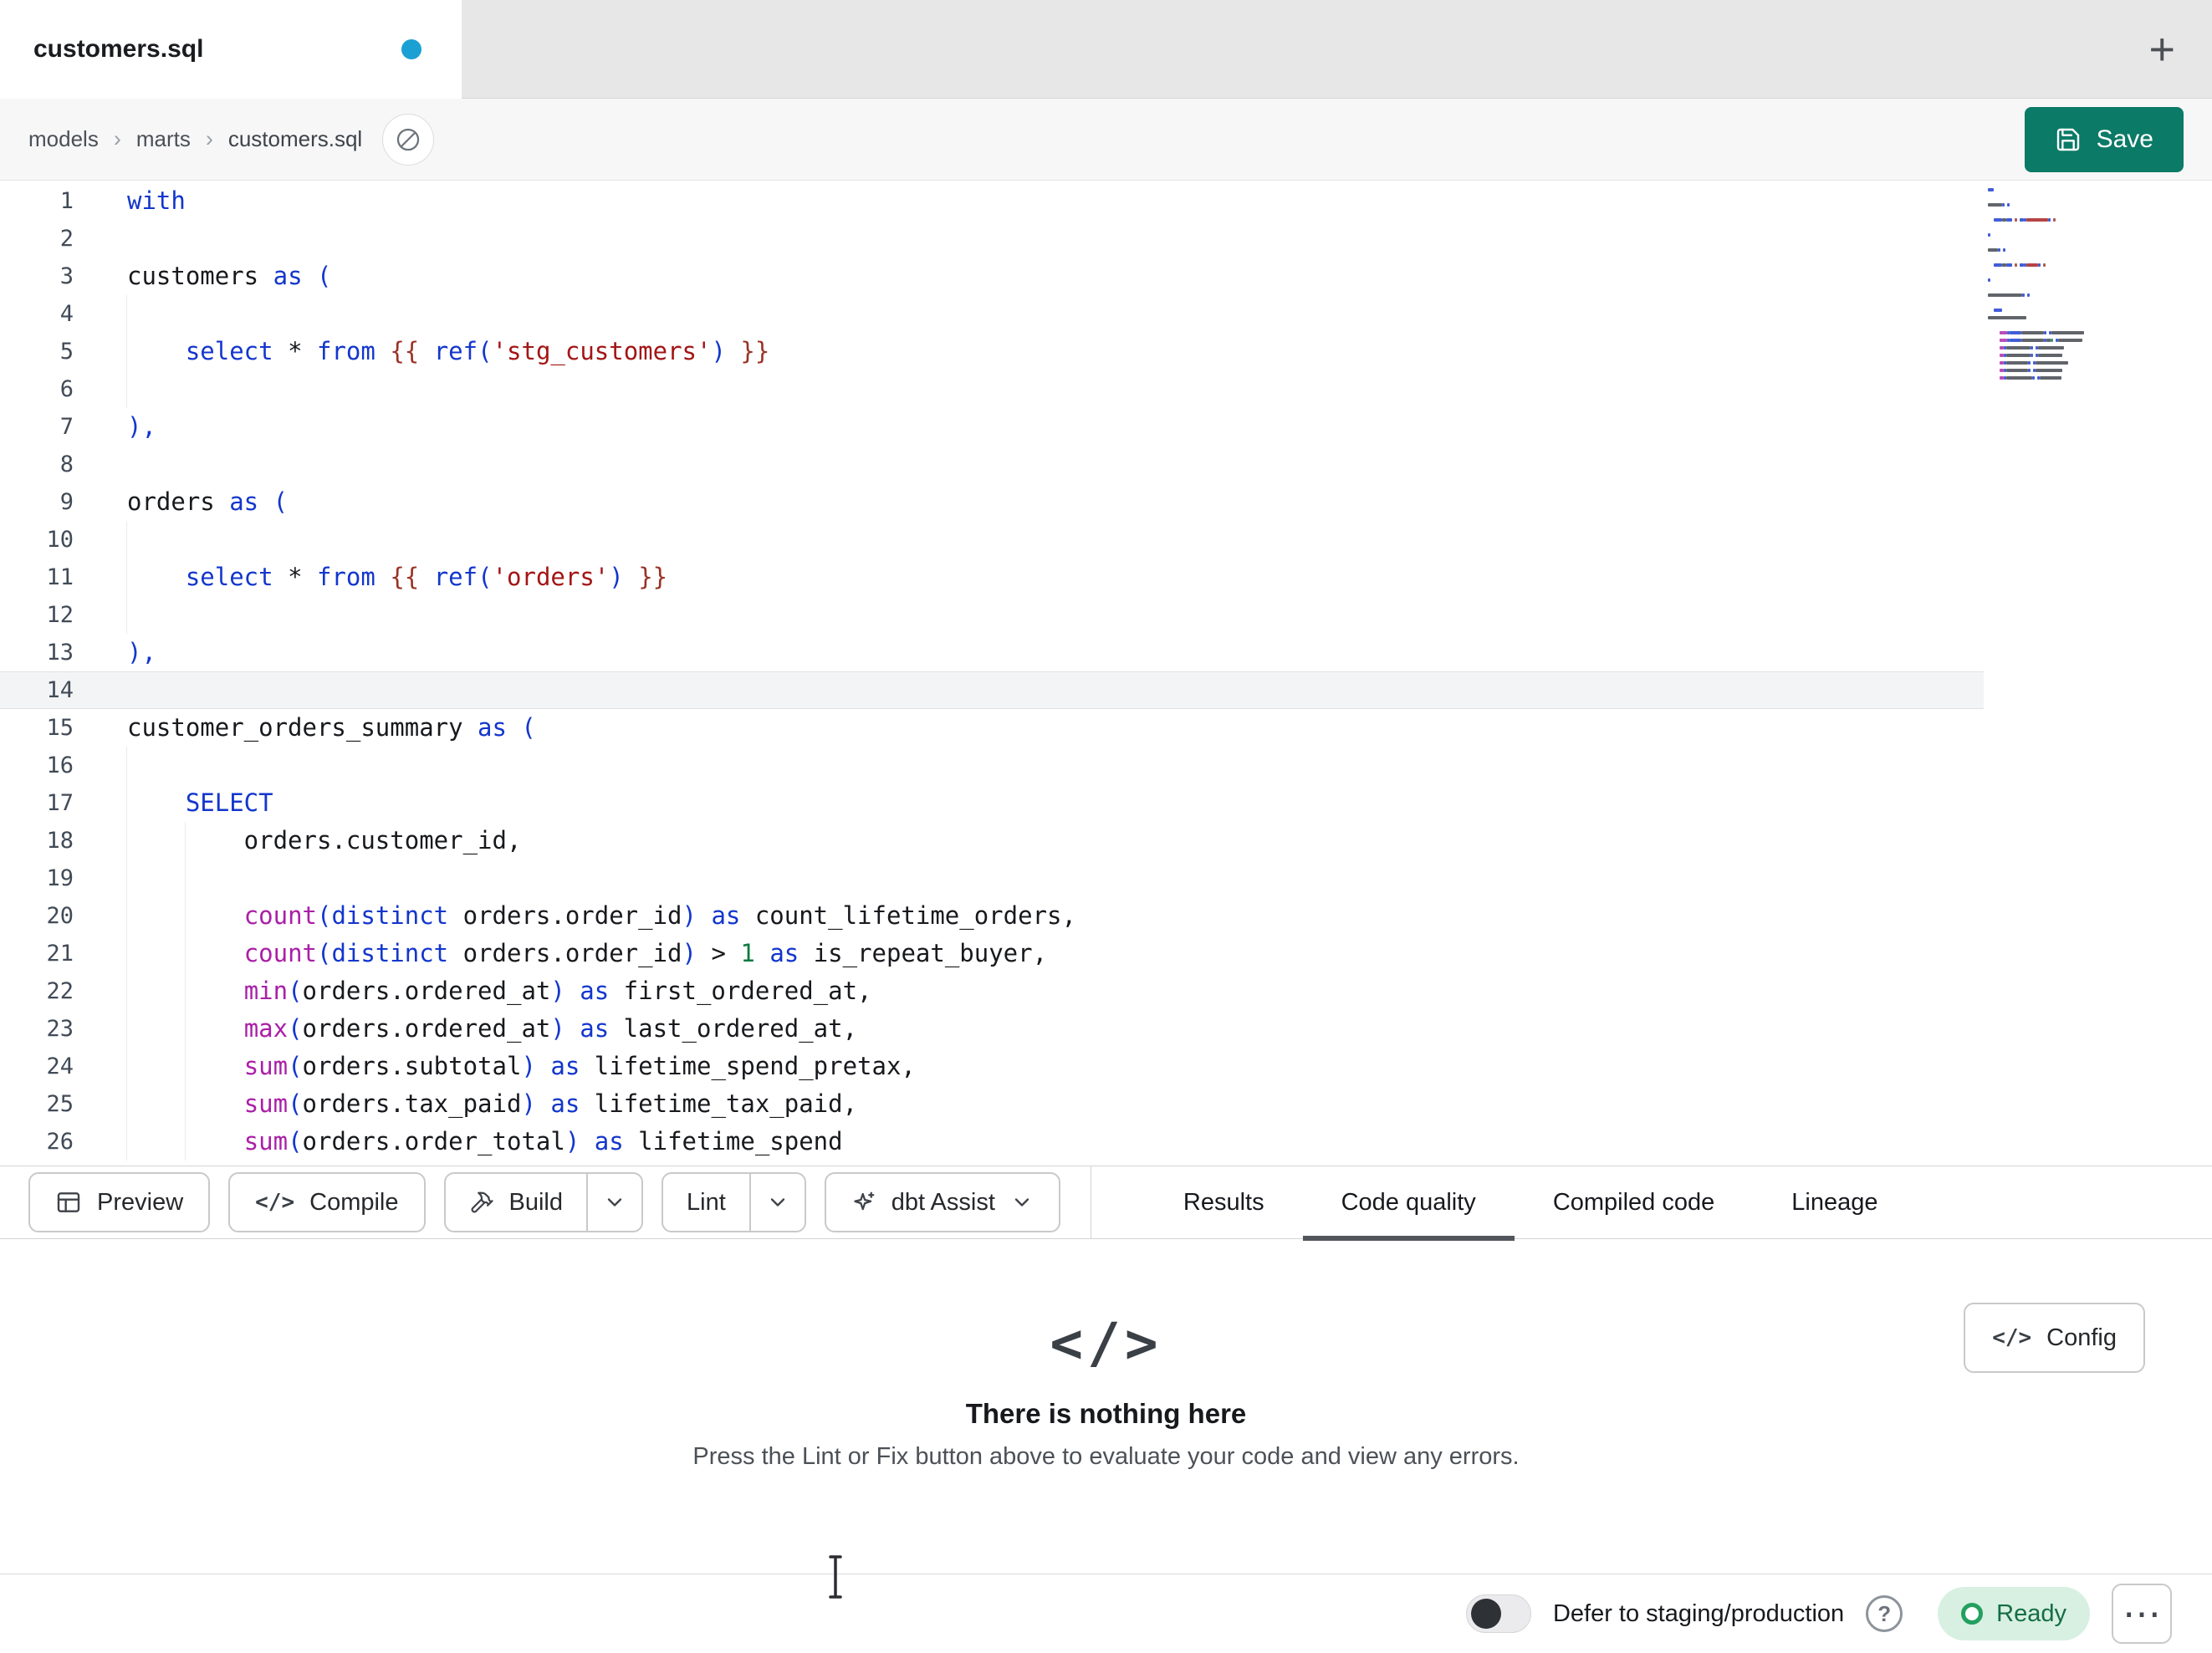  What do you see at coordinates (1972, 1614) in the screenshot?
I see `status-circle-icon` at bounding box center [1972, 1614].